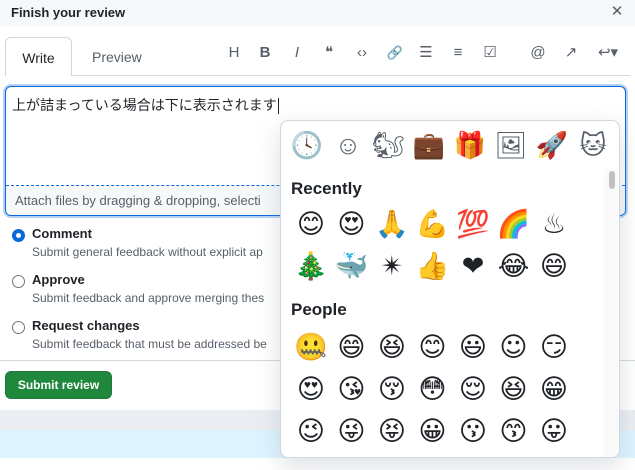 This screenshot has width=635, height=470. Describe the element at coordinates (62, 233) in the screenshot. I see `option-comment-label: Comment` at that location.